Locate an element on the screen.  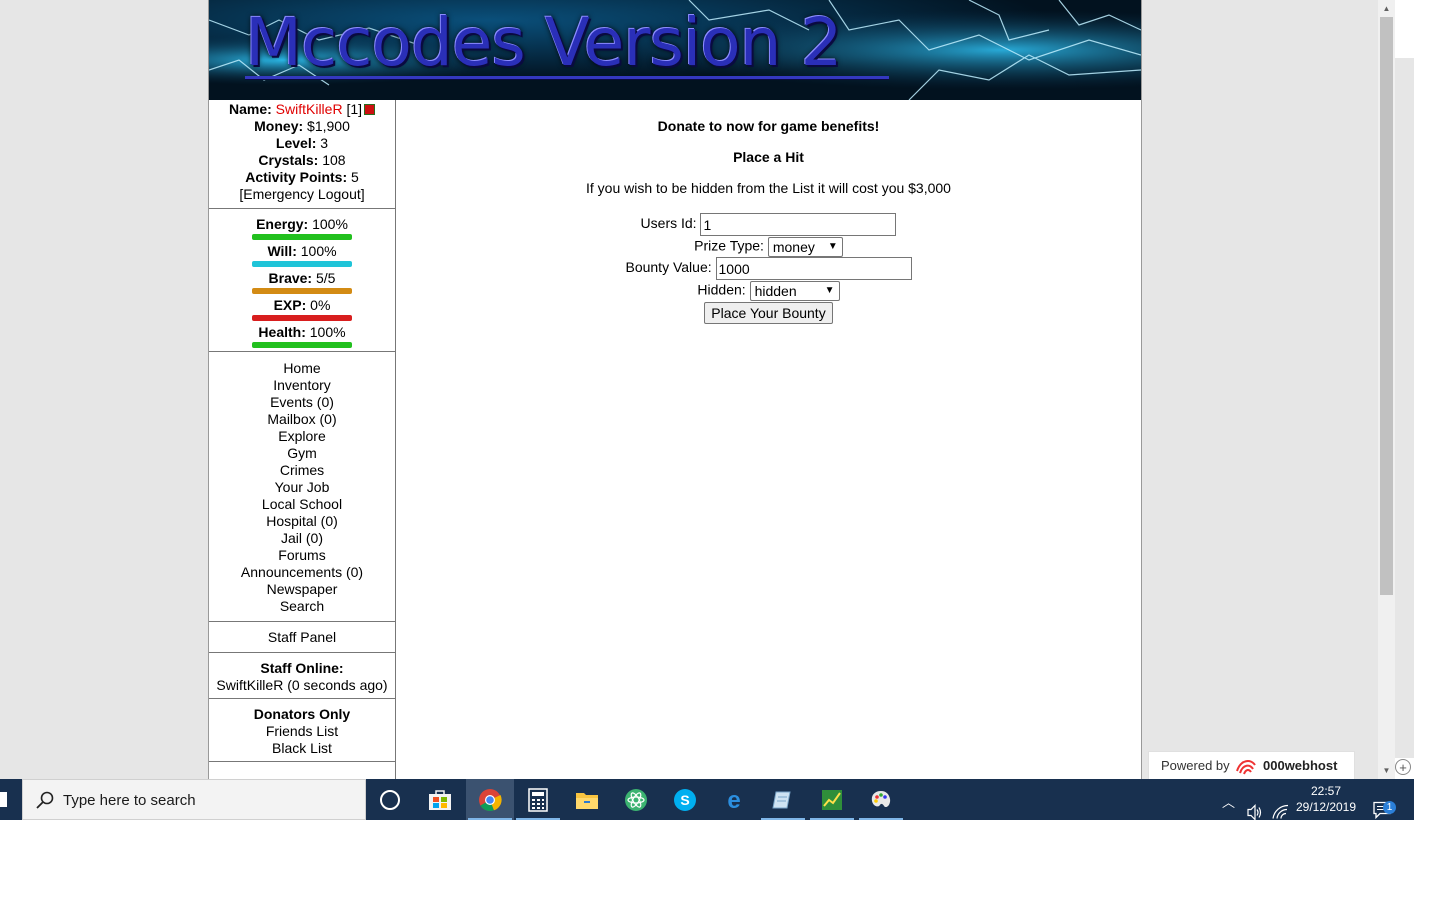
bounty-value-row: Bounty Value: is located at coordinates (768, 268).